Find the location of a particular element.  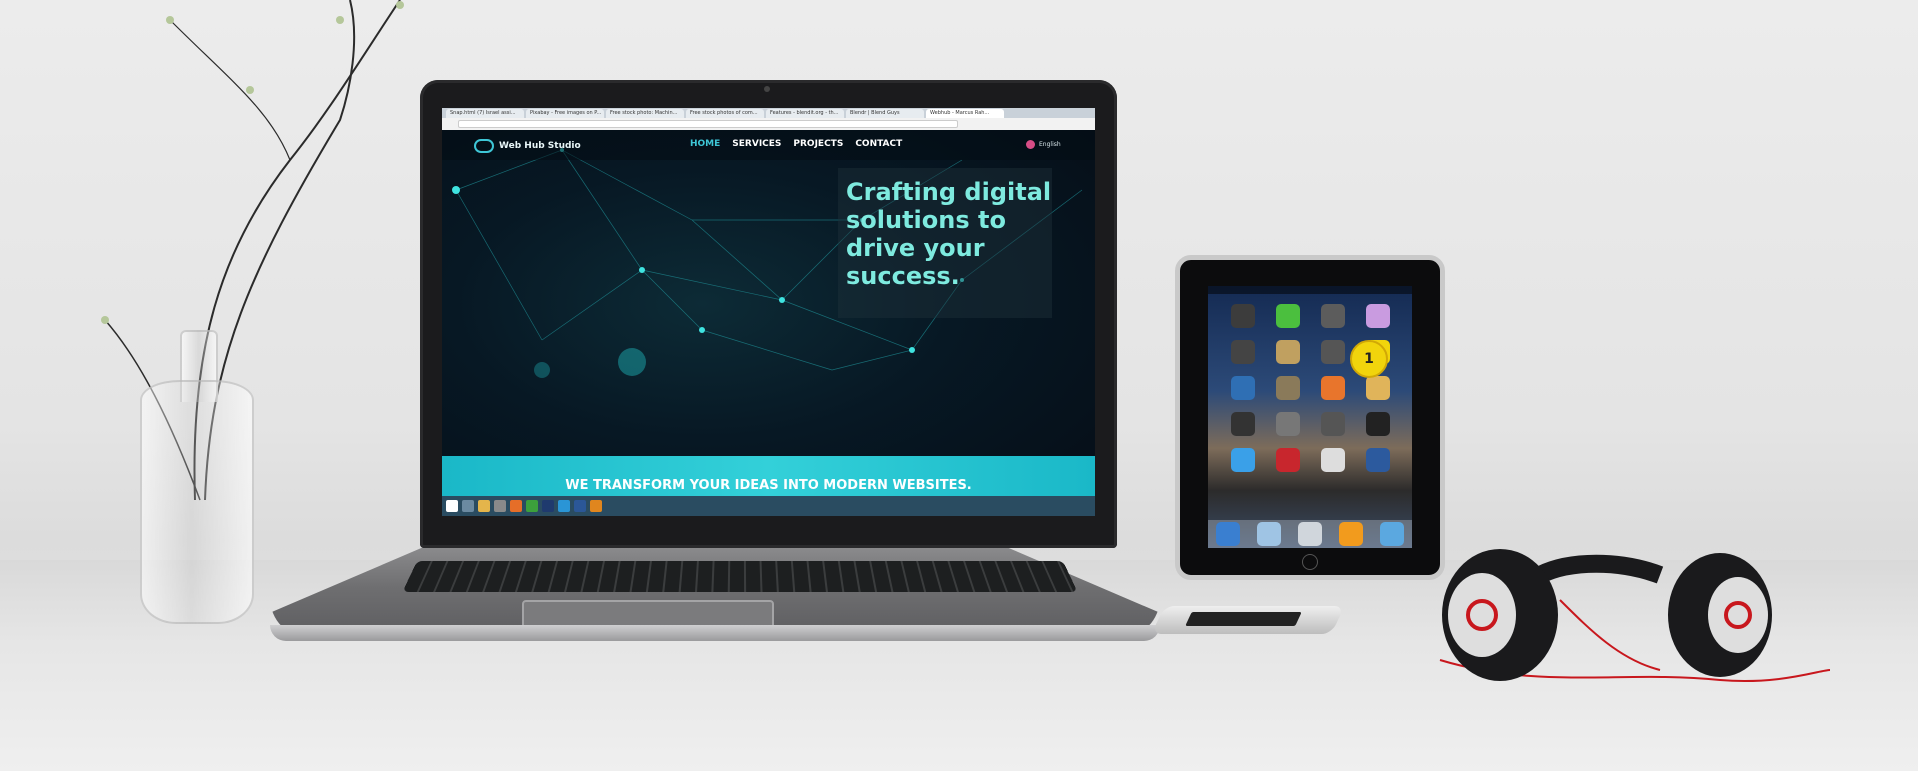

cloud-icon is located at coordinates (484, 146).